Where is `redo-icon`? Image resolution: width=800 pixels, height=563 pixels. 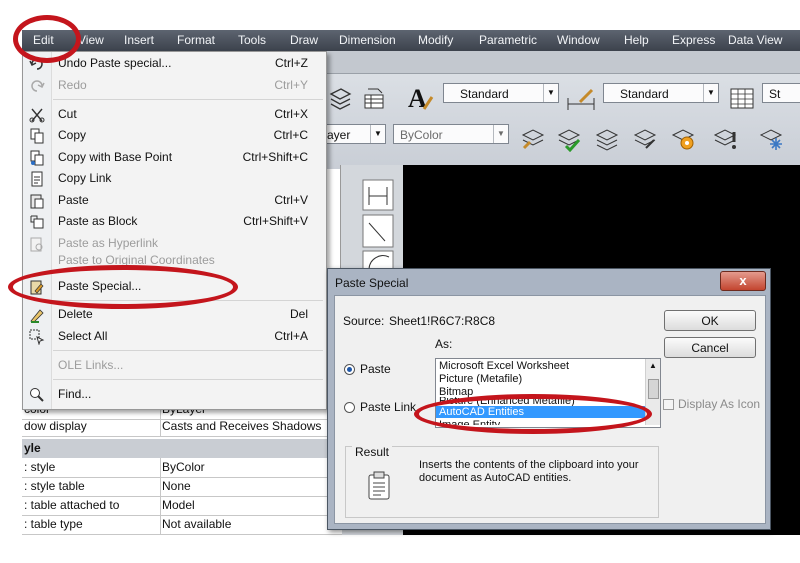
redo-icon is located at coordinates (37, 86).